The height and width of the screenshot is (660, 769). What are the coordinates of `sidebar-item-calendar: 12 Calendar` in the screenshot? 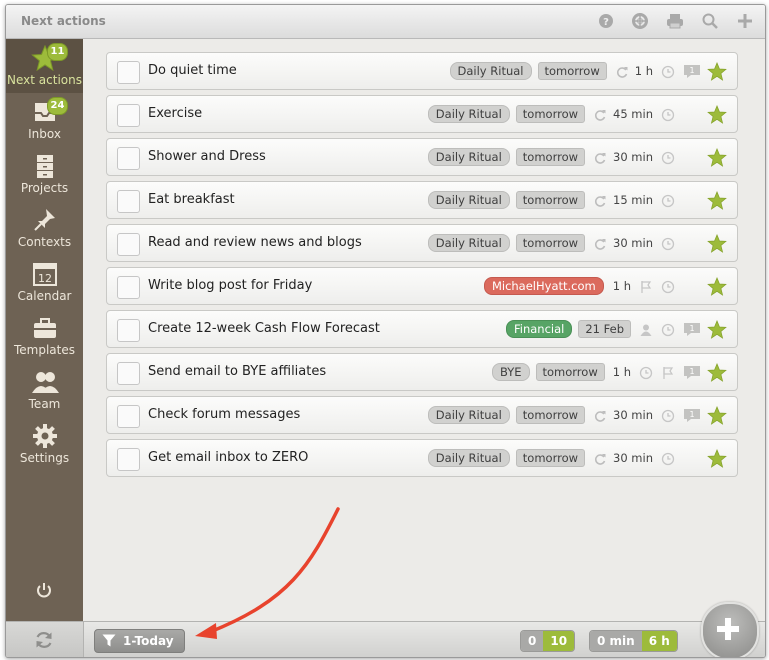 It's located at (44, 282).